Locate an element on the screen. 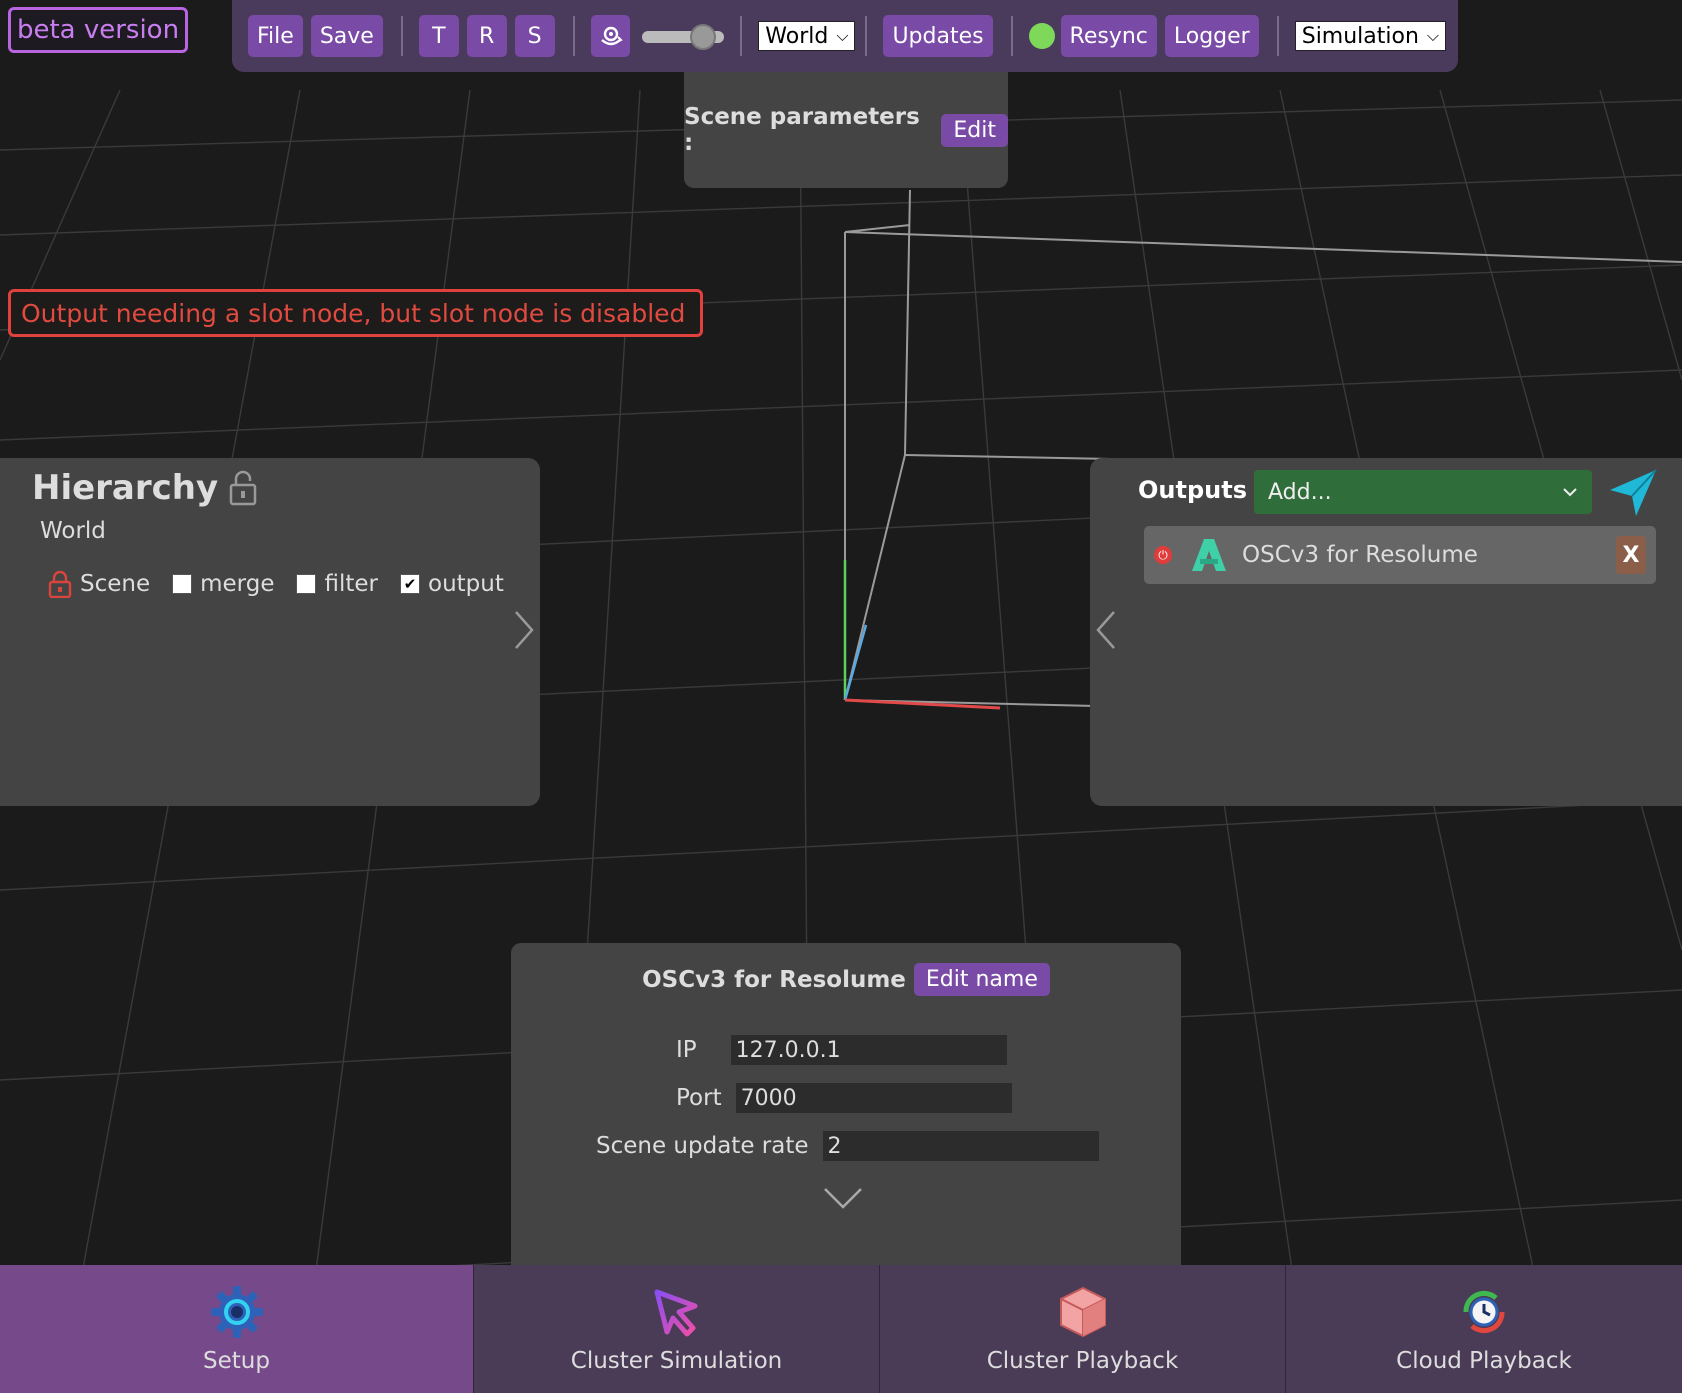  power-icon: ⏻ is located at coordinates (1163, 555).